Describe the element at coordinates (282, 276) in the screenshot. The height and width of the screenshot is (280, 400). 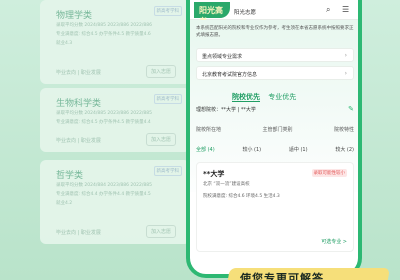
I see `promo-banner-text: 使您专更可解答` at that location.